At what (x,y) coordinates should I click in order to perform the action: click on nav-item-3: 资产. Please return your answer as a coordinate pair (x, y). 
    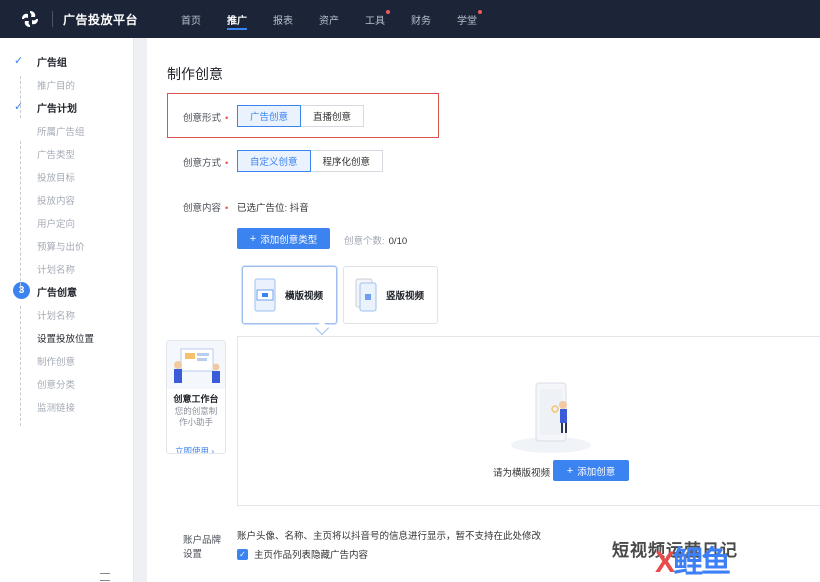
    Looking at the image, I should click on (329, 19).